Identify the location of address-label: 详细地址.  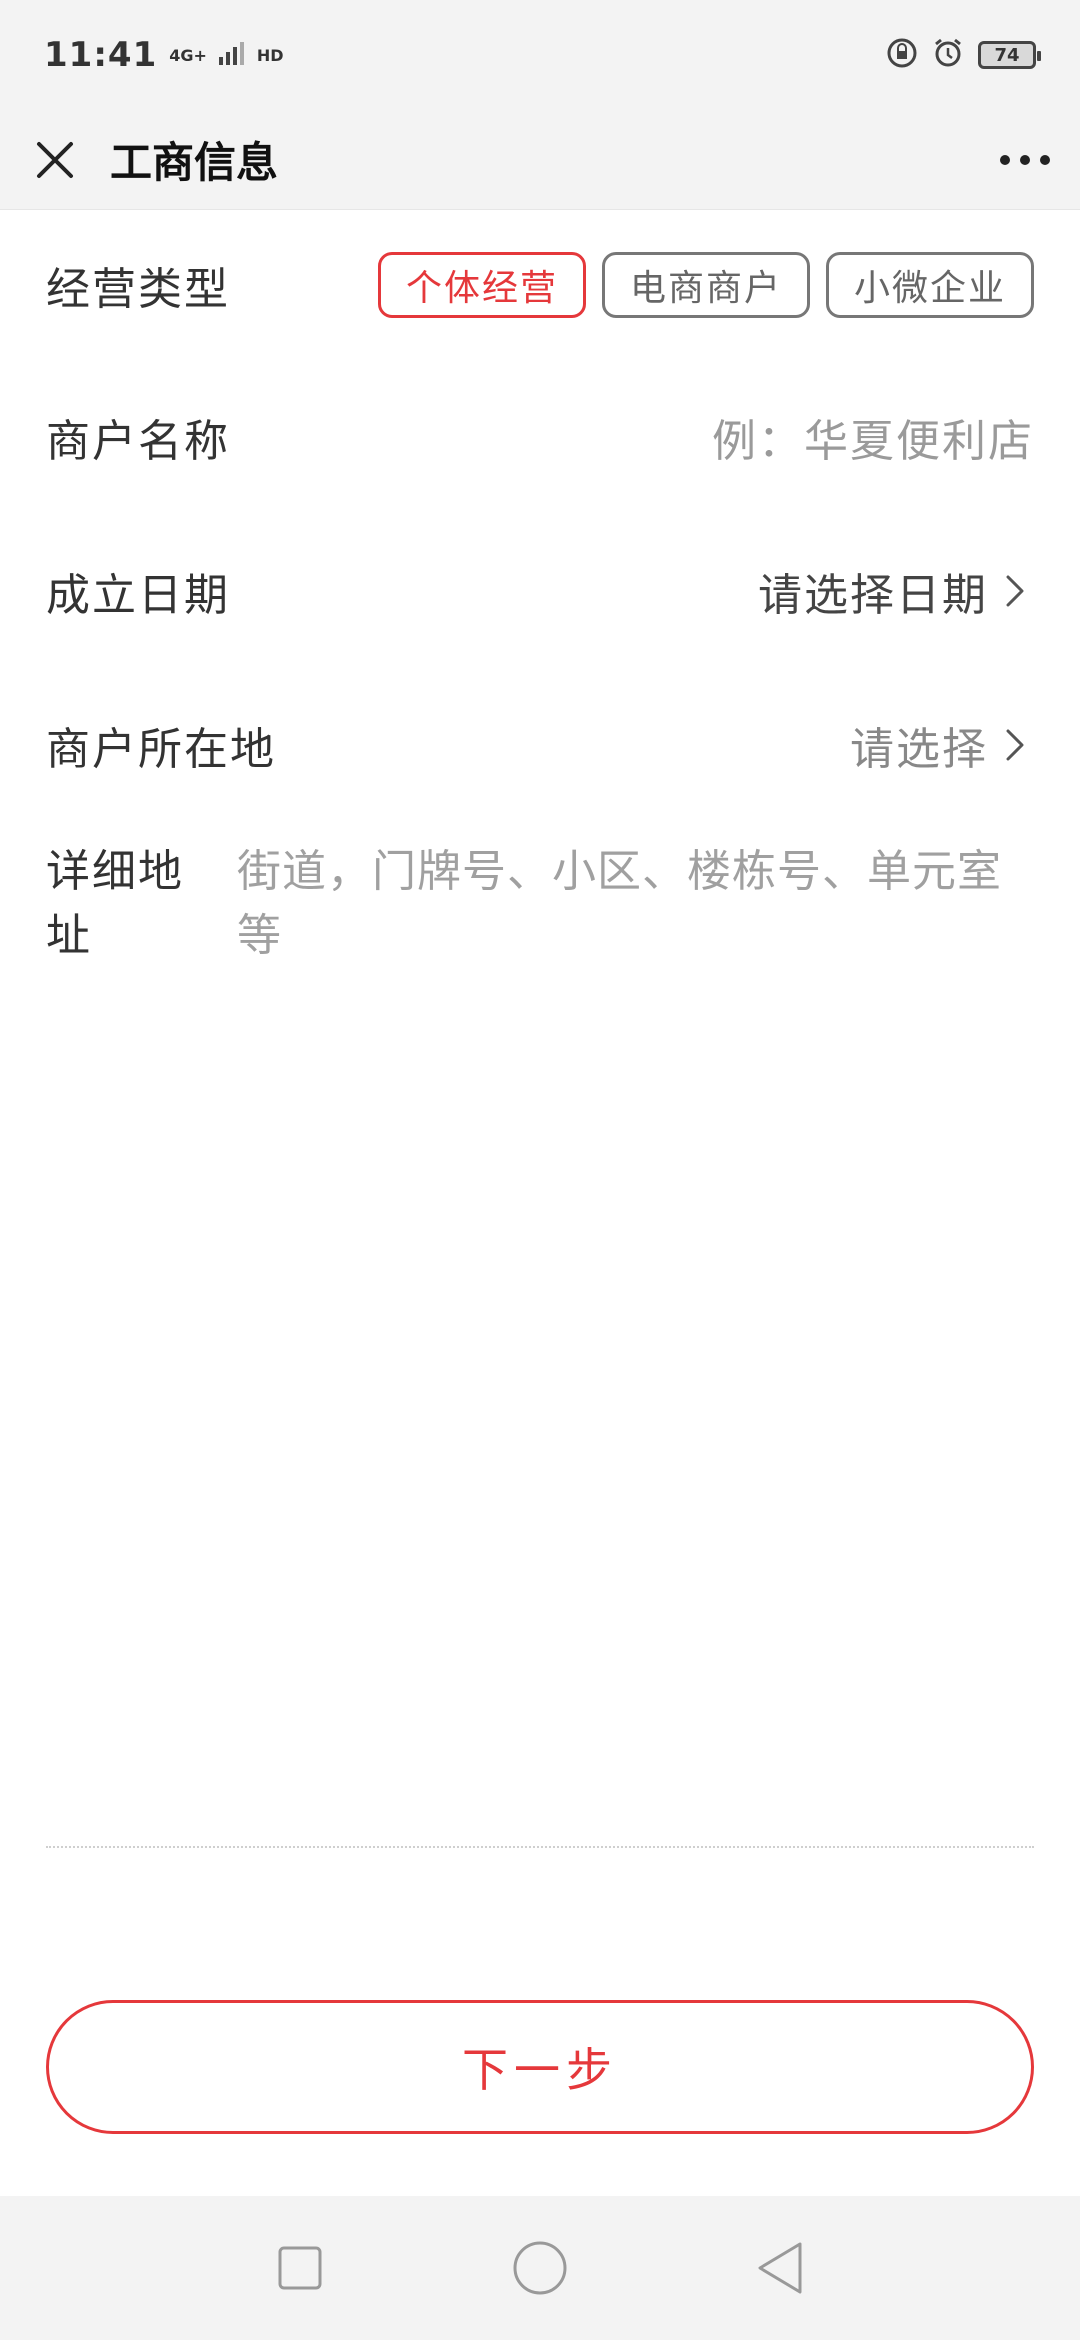
(115, 903).